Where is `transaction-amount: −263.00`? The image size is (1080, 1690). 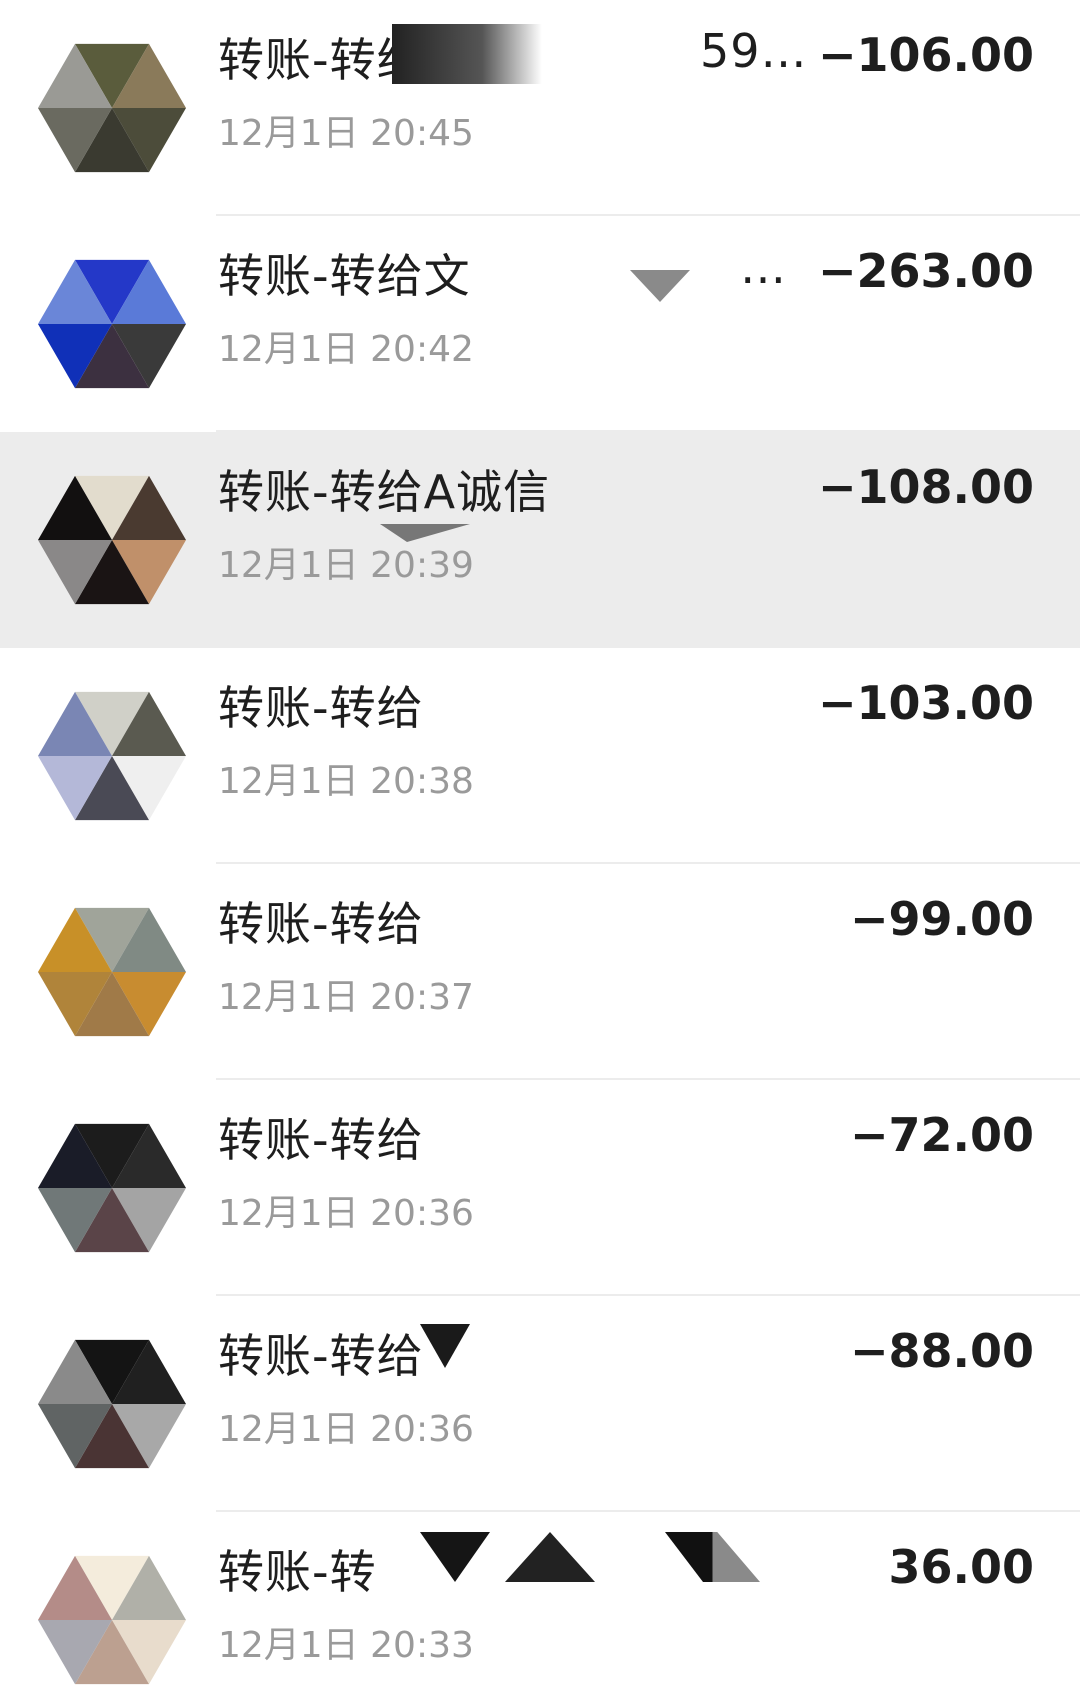
transaction-amount: −263.00 is located at coordinates (925, 271).